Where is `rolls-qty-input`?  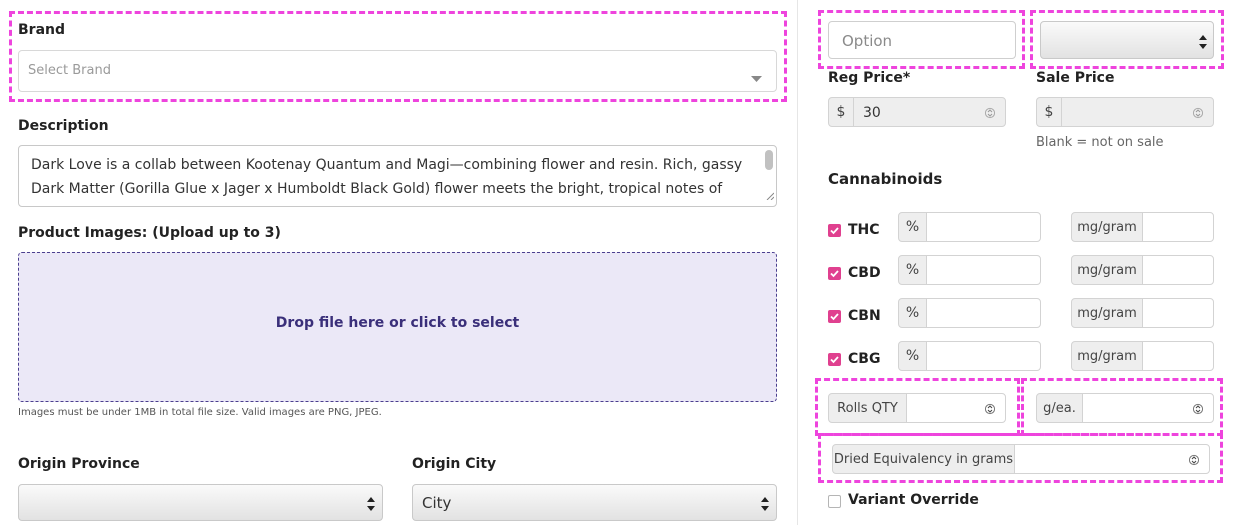 rolls-qty-input is located at coordinates (956, 408).